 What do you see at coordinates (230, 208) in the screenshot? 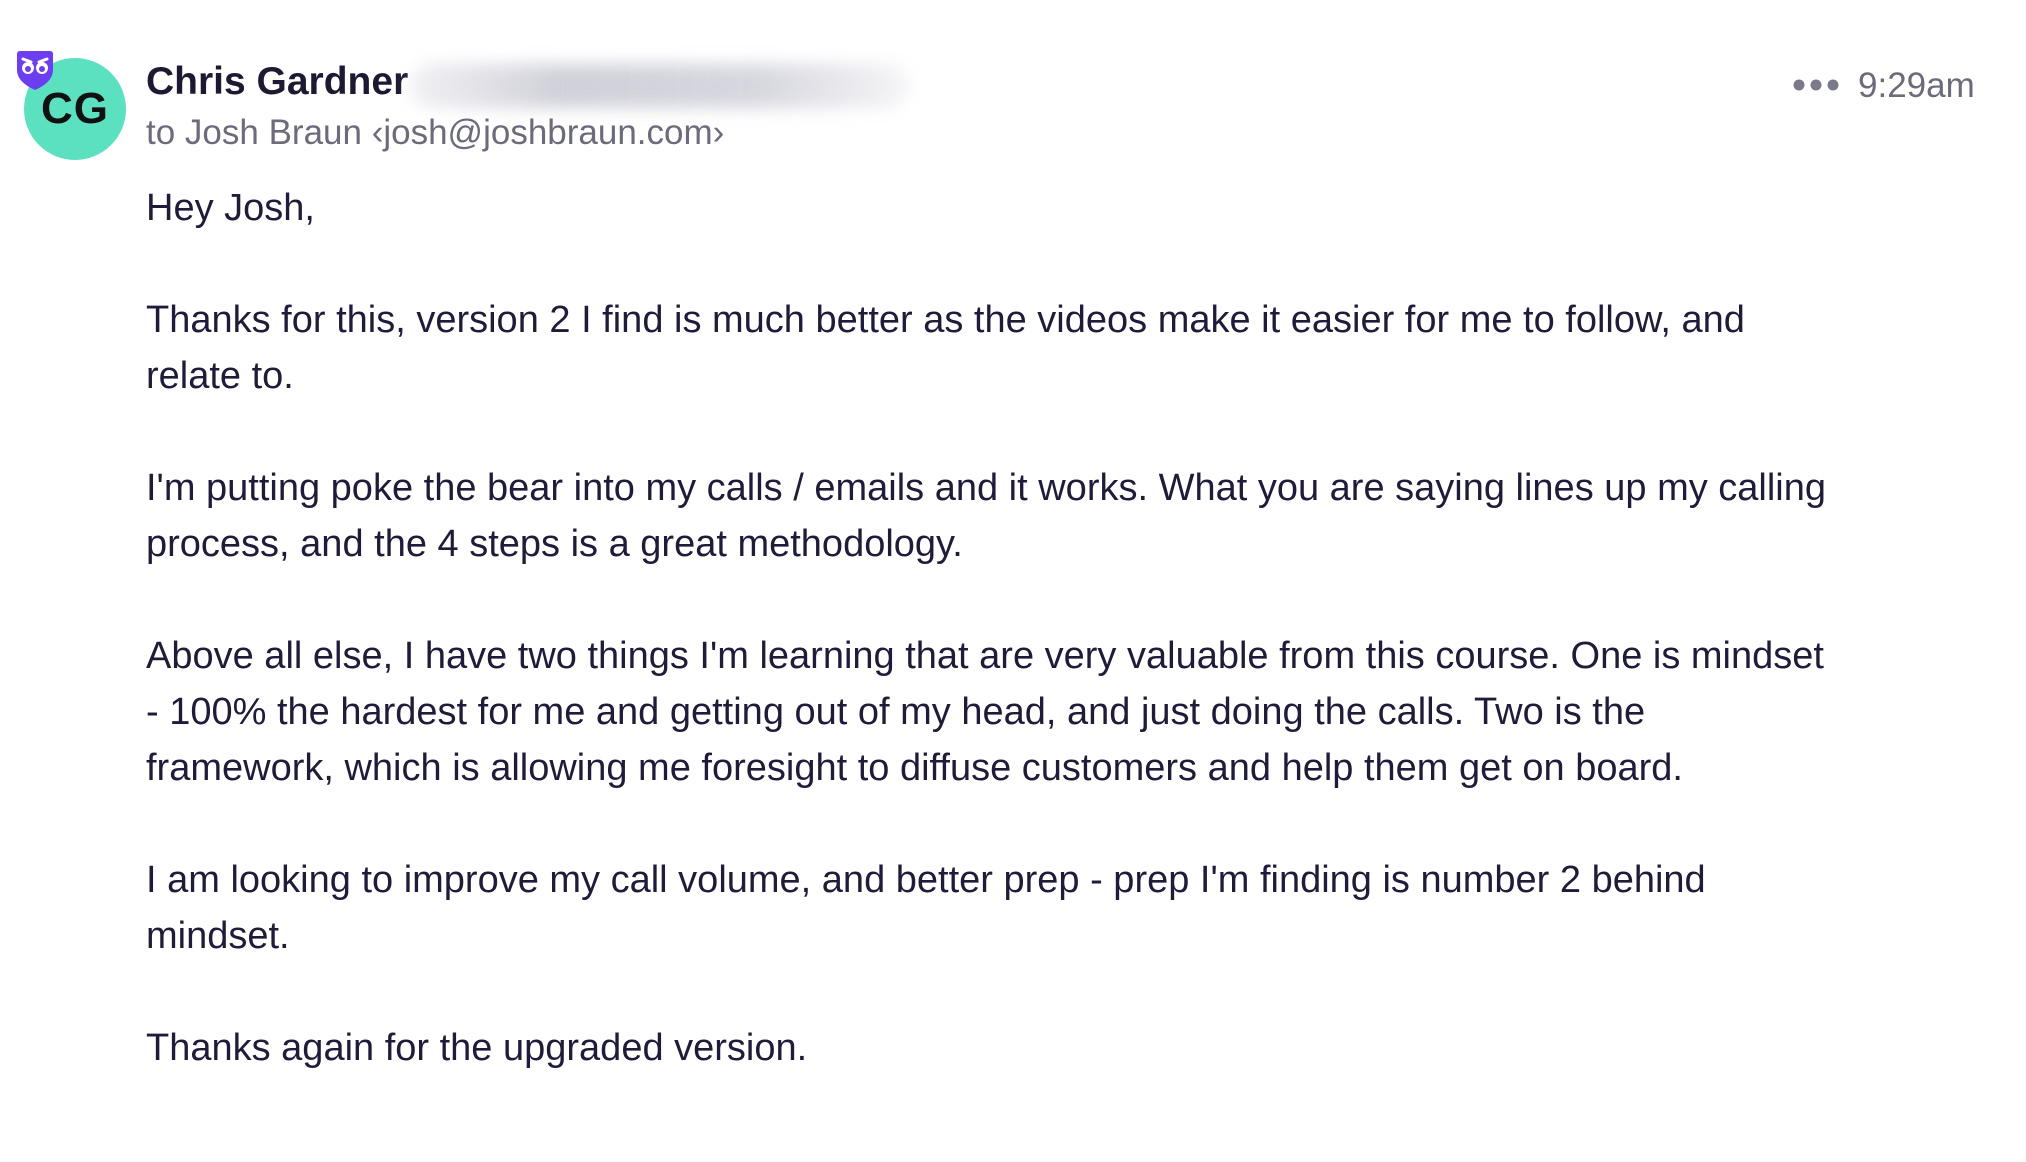
I see `body-paragraph: Hey Josh,` at bounding box center [230, 208].